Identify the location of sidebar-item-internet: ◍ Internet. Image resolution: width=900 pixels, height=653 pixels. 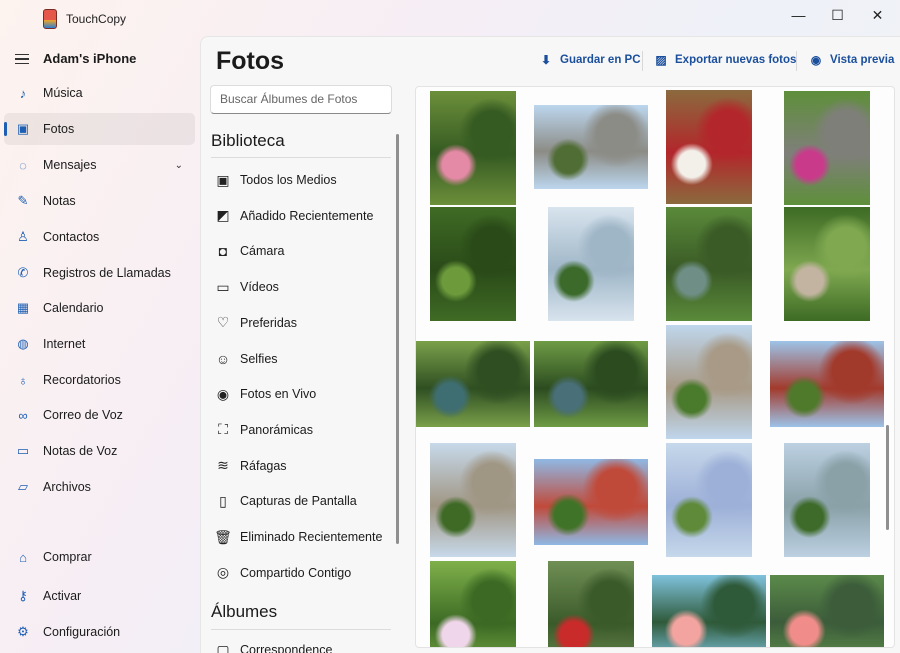
(99, 344).